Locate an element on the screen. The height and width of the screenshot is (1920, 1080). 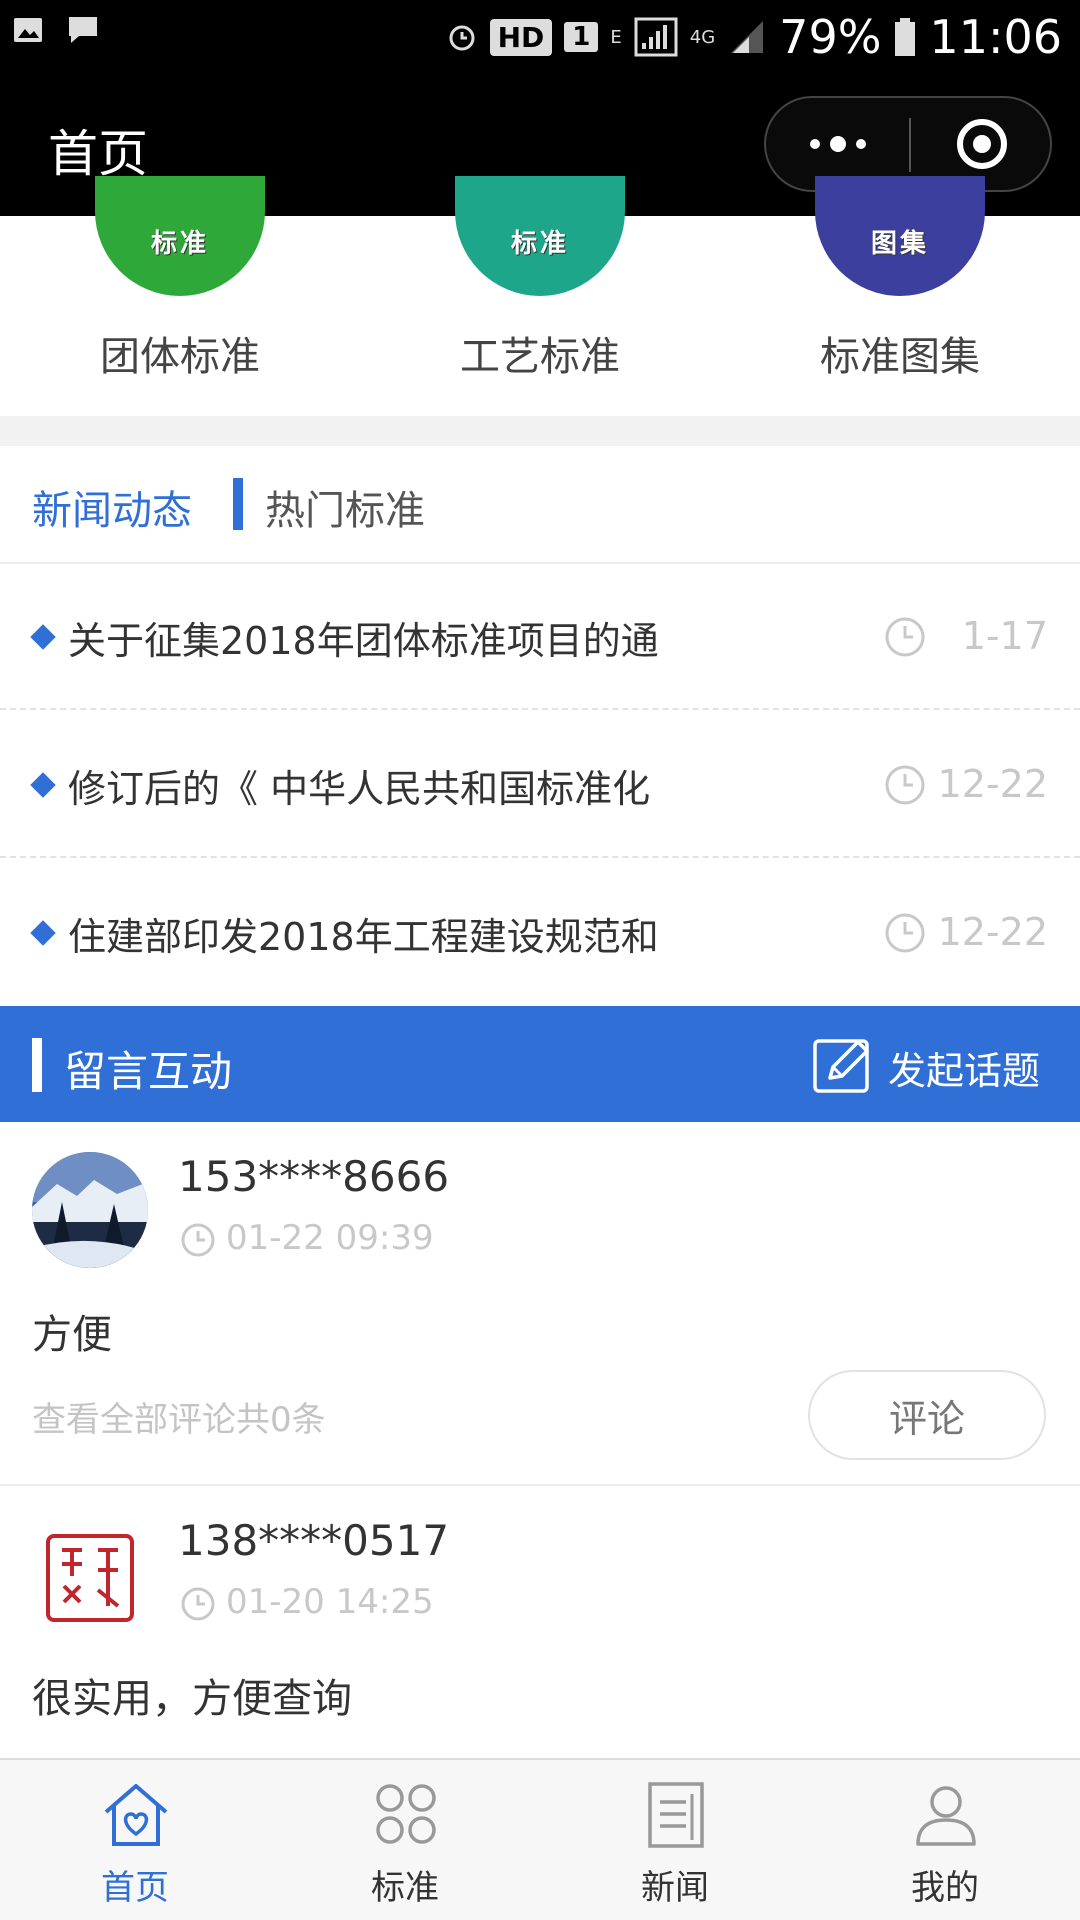
category-icon: 图集 is located at coordinates (900, 236).